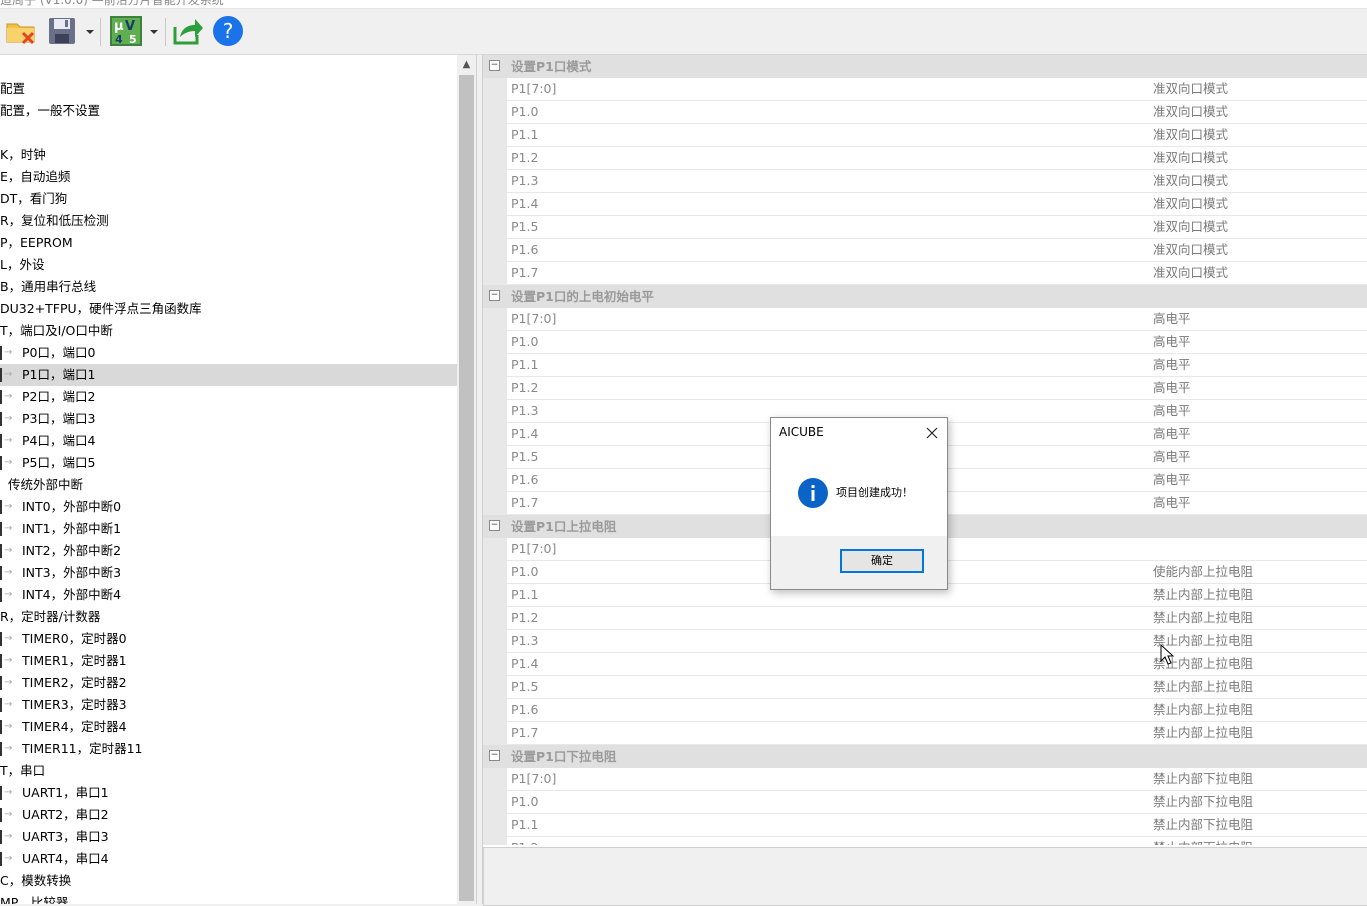  What do you see at coordinates (228, 639) in the screenshot?
I see `tree-item: TIMER0，定时器0` at bounding box center [228, 639].